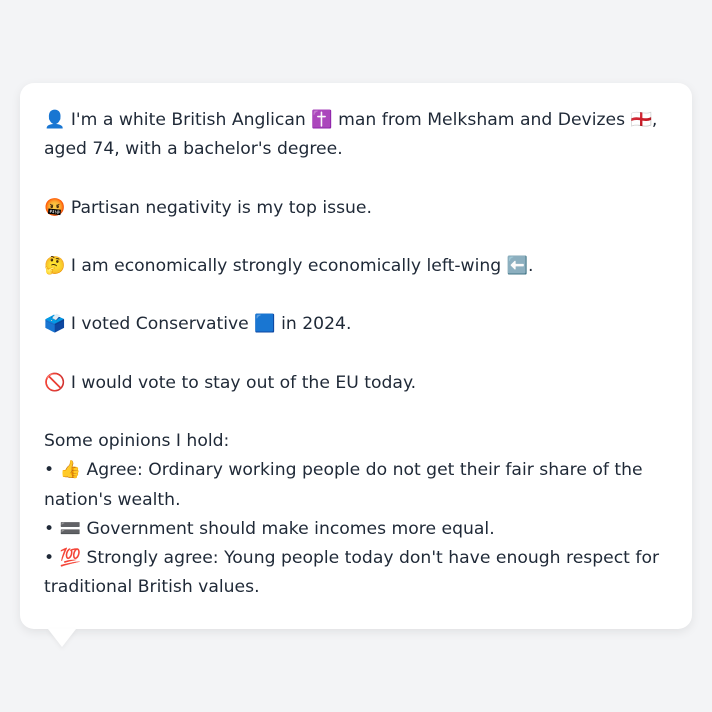 The width and height of the screenshot is (712, 712). Describe the element at coordinates (198, 324) in the screenshot. I see `vote-2024-text: 🗳️ I voted Conservative 🟦 in 2024.` at that location.